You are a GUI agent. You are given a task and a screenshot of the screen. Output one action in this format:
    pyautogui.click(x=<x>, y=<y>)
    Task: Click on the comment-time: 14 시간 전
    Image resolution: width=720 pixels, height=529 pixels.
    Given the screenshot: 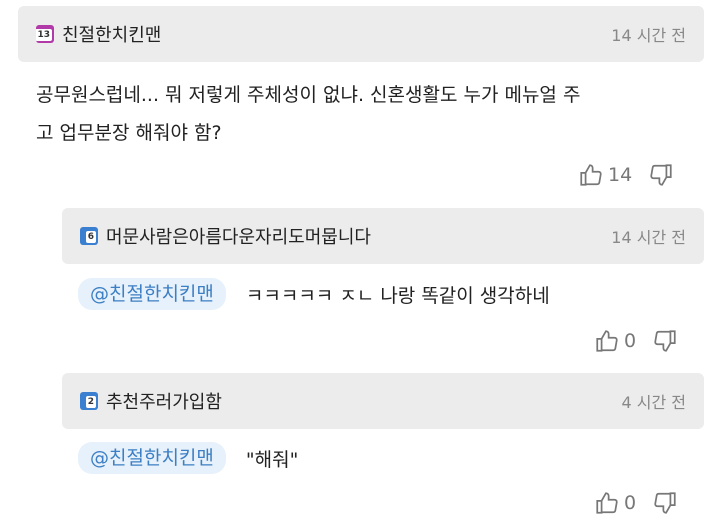 What is the action you would take?
    pyautogui.click(x=648, y=35)
    